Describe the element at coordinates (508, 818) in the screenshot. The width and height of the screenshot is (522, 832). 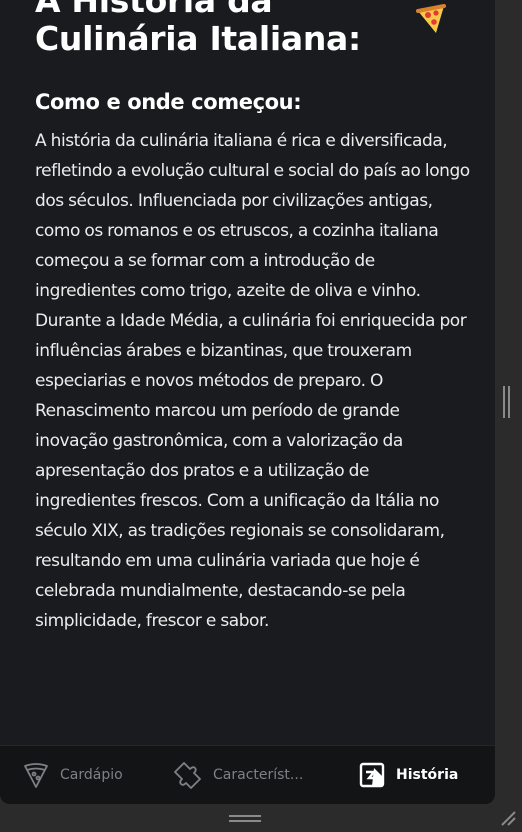
I see `resize-corner-icon` at that location.